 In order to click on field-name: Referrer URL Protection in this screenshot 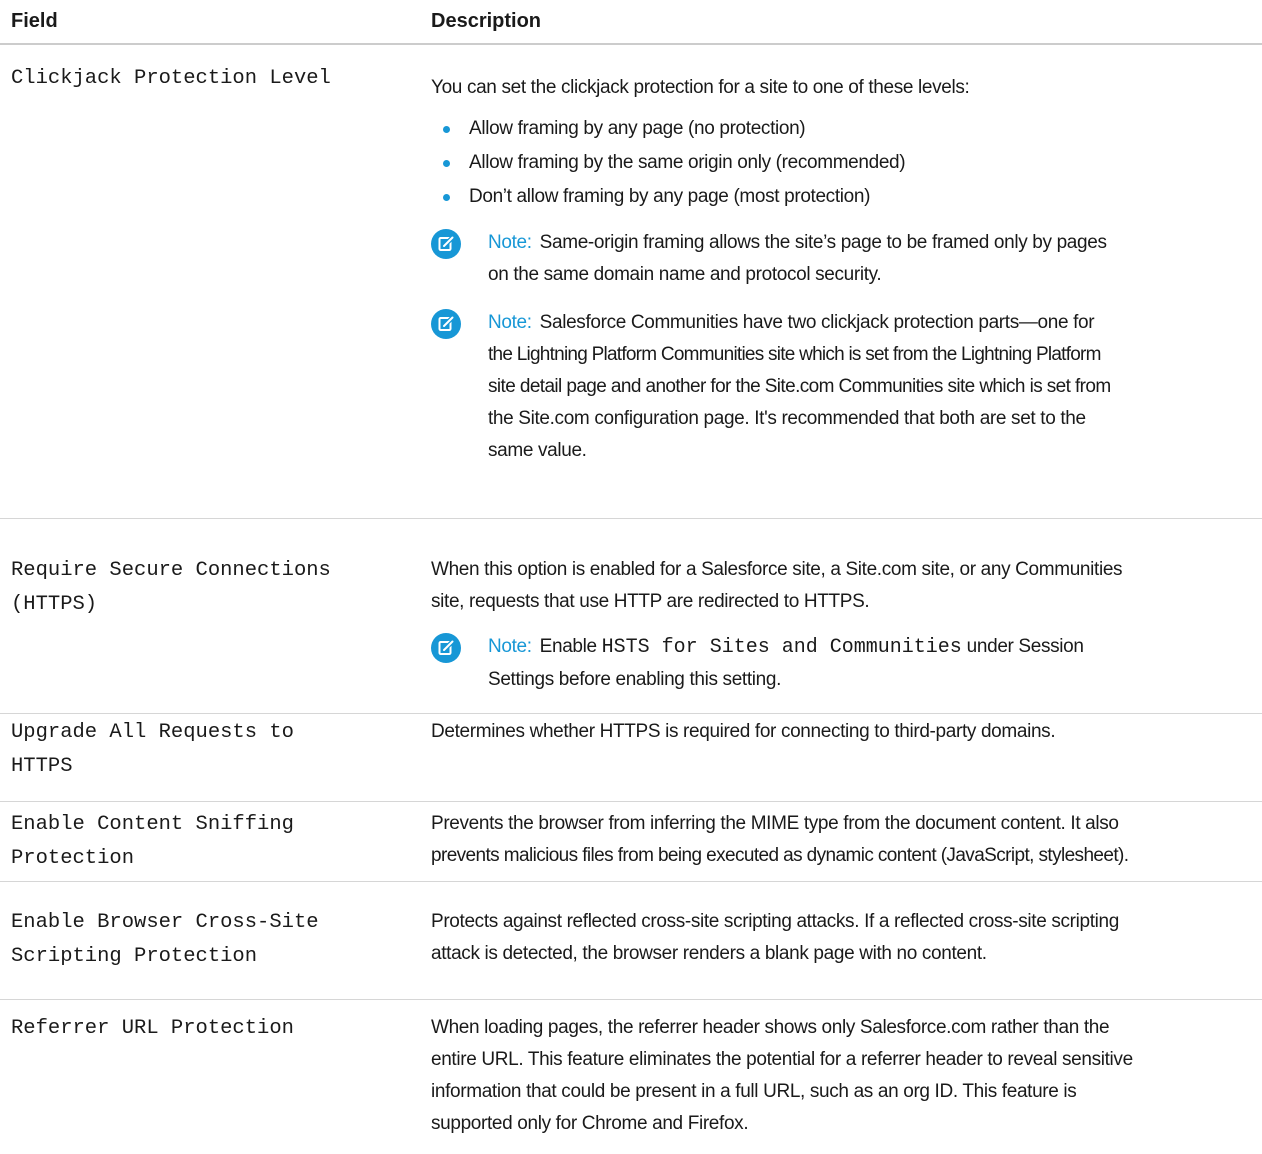, I will do `click(152, 1028)`.